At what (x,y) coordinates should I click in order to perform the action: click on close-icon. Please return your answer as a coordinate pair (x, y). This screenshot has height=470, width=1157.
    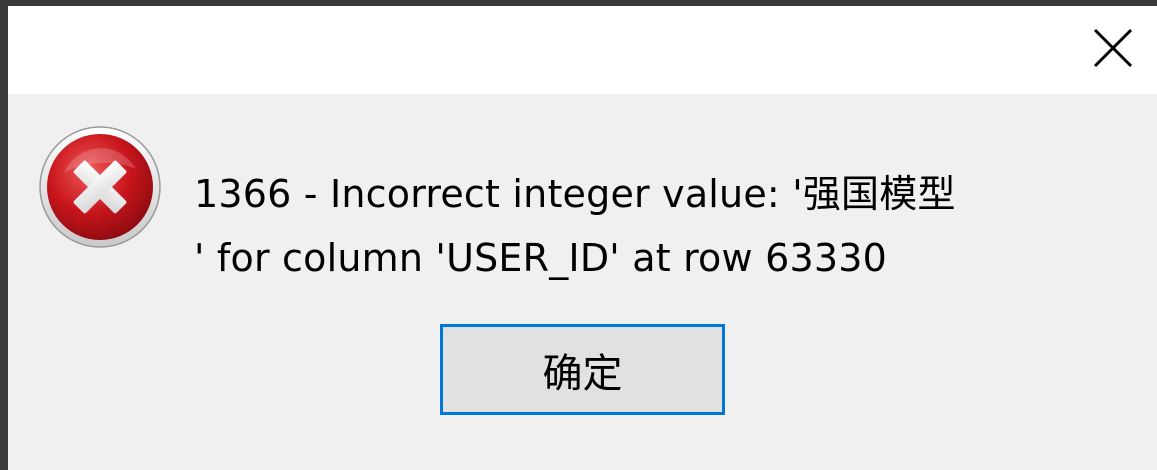
    Looking at the image, I should click on (1113, 48).